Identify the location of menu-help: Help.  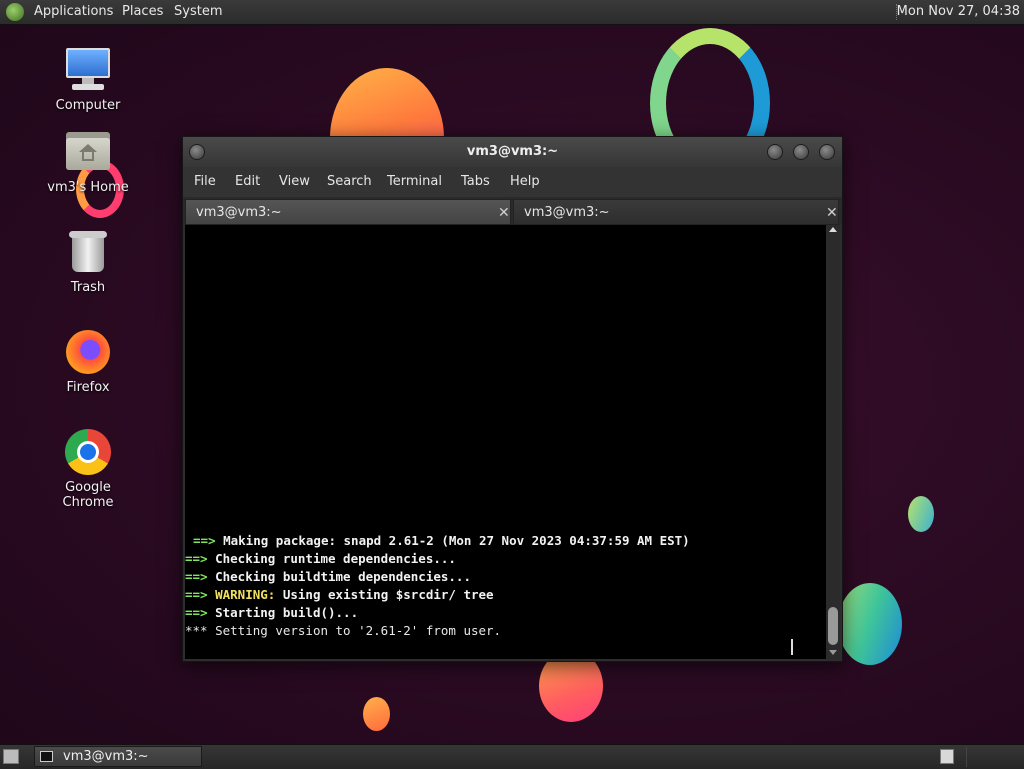
(525, 182).